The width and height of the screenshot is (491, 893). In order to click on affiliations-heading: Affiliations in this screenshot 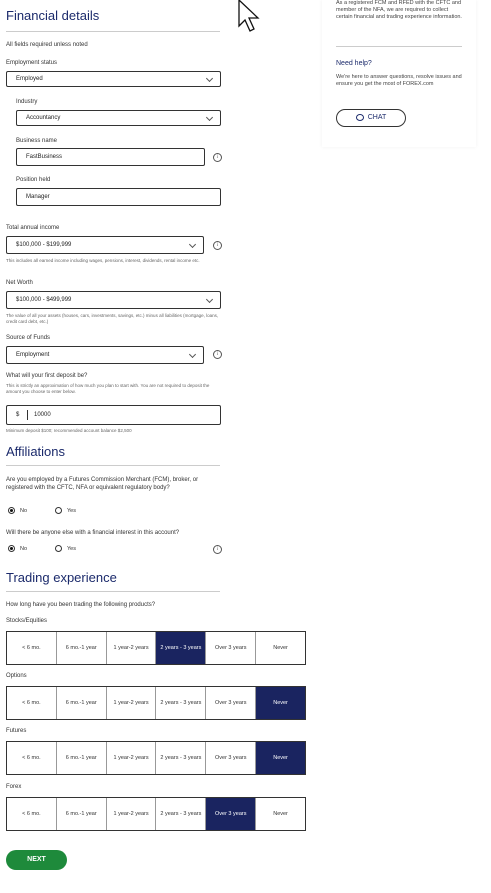, I will do `click(36, 451)`.